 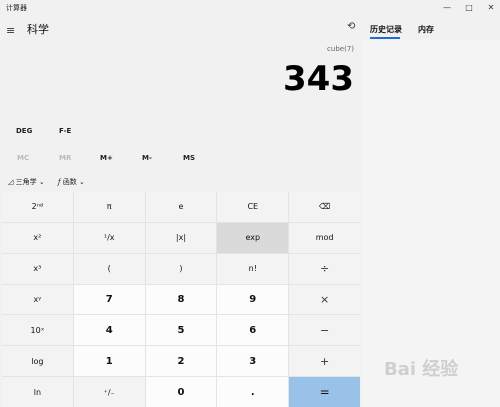 I want to click on digit-4-key: 4, so click(x=109, y=330).